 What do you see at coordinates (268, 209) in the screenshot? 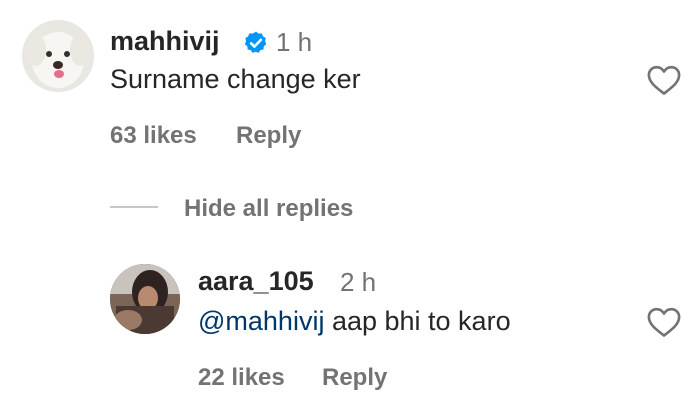
I see `hide-replies-button: Hide all replies` at bounding box center [268, 209].